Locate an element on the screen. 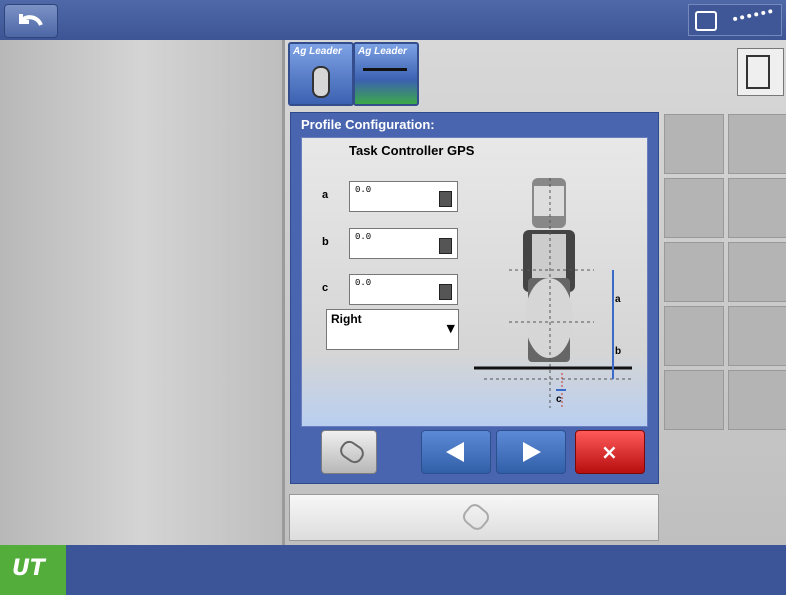 Image resolution: width=786 pixels, height=595 pixels. previous-button is located at coordinates (456, 452).